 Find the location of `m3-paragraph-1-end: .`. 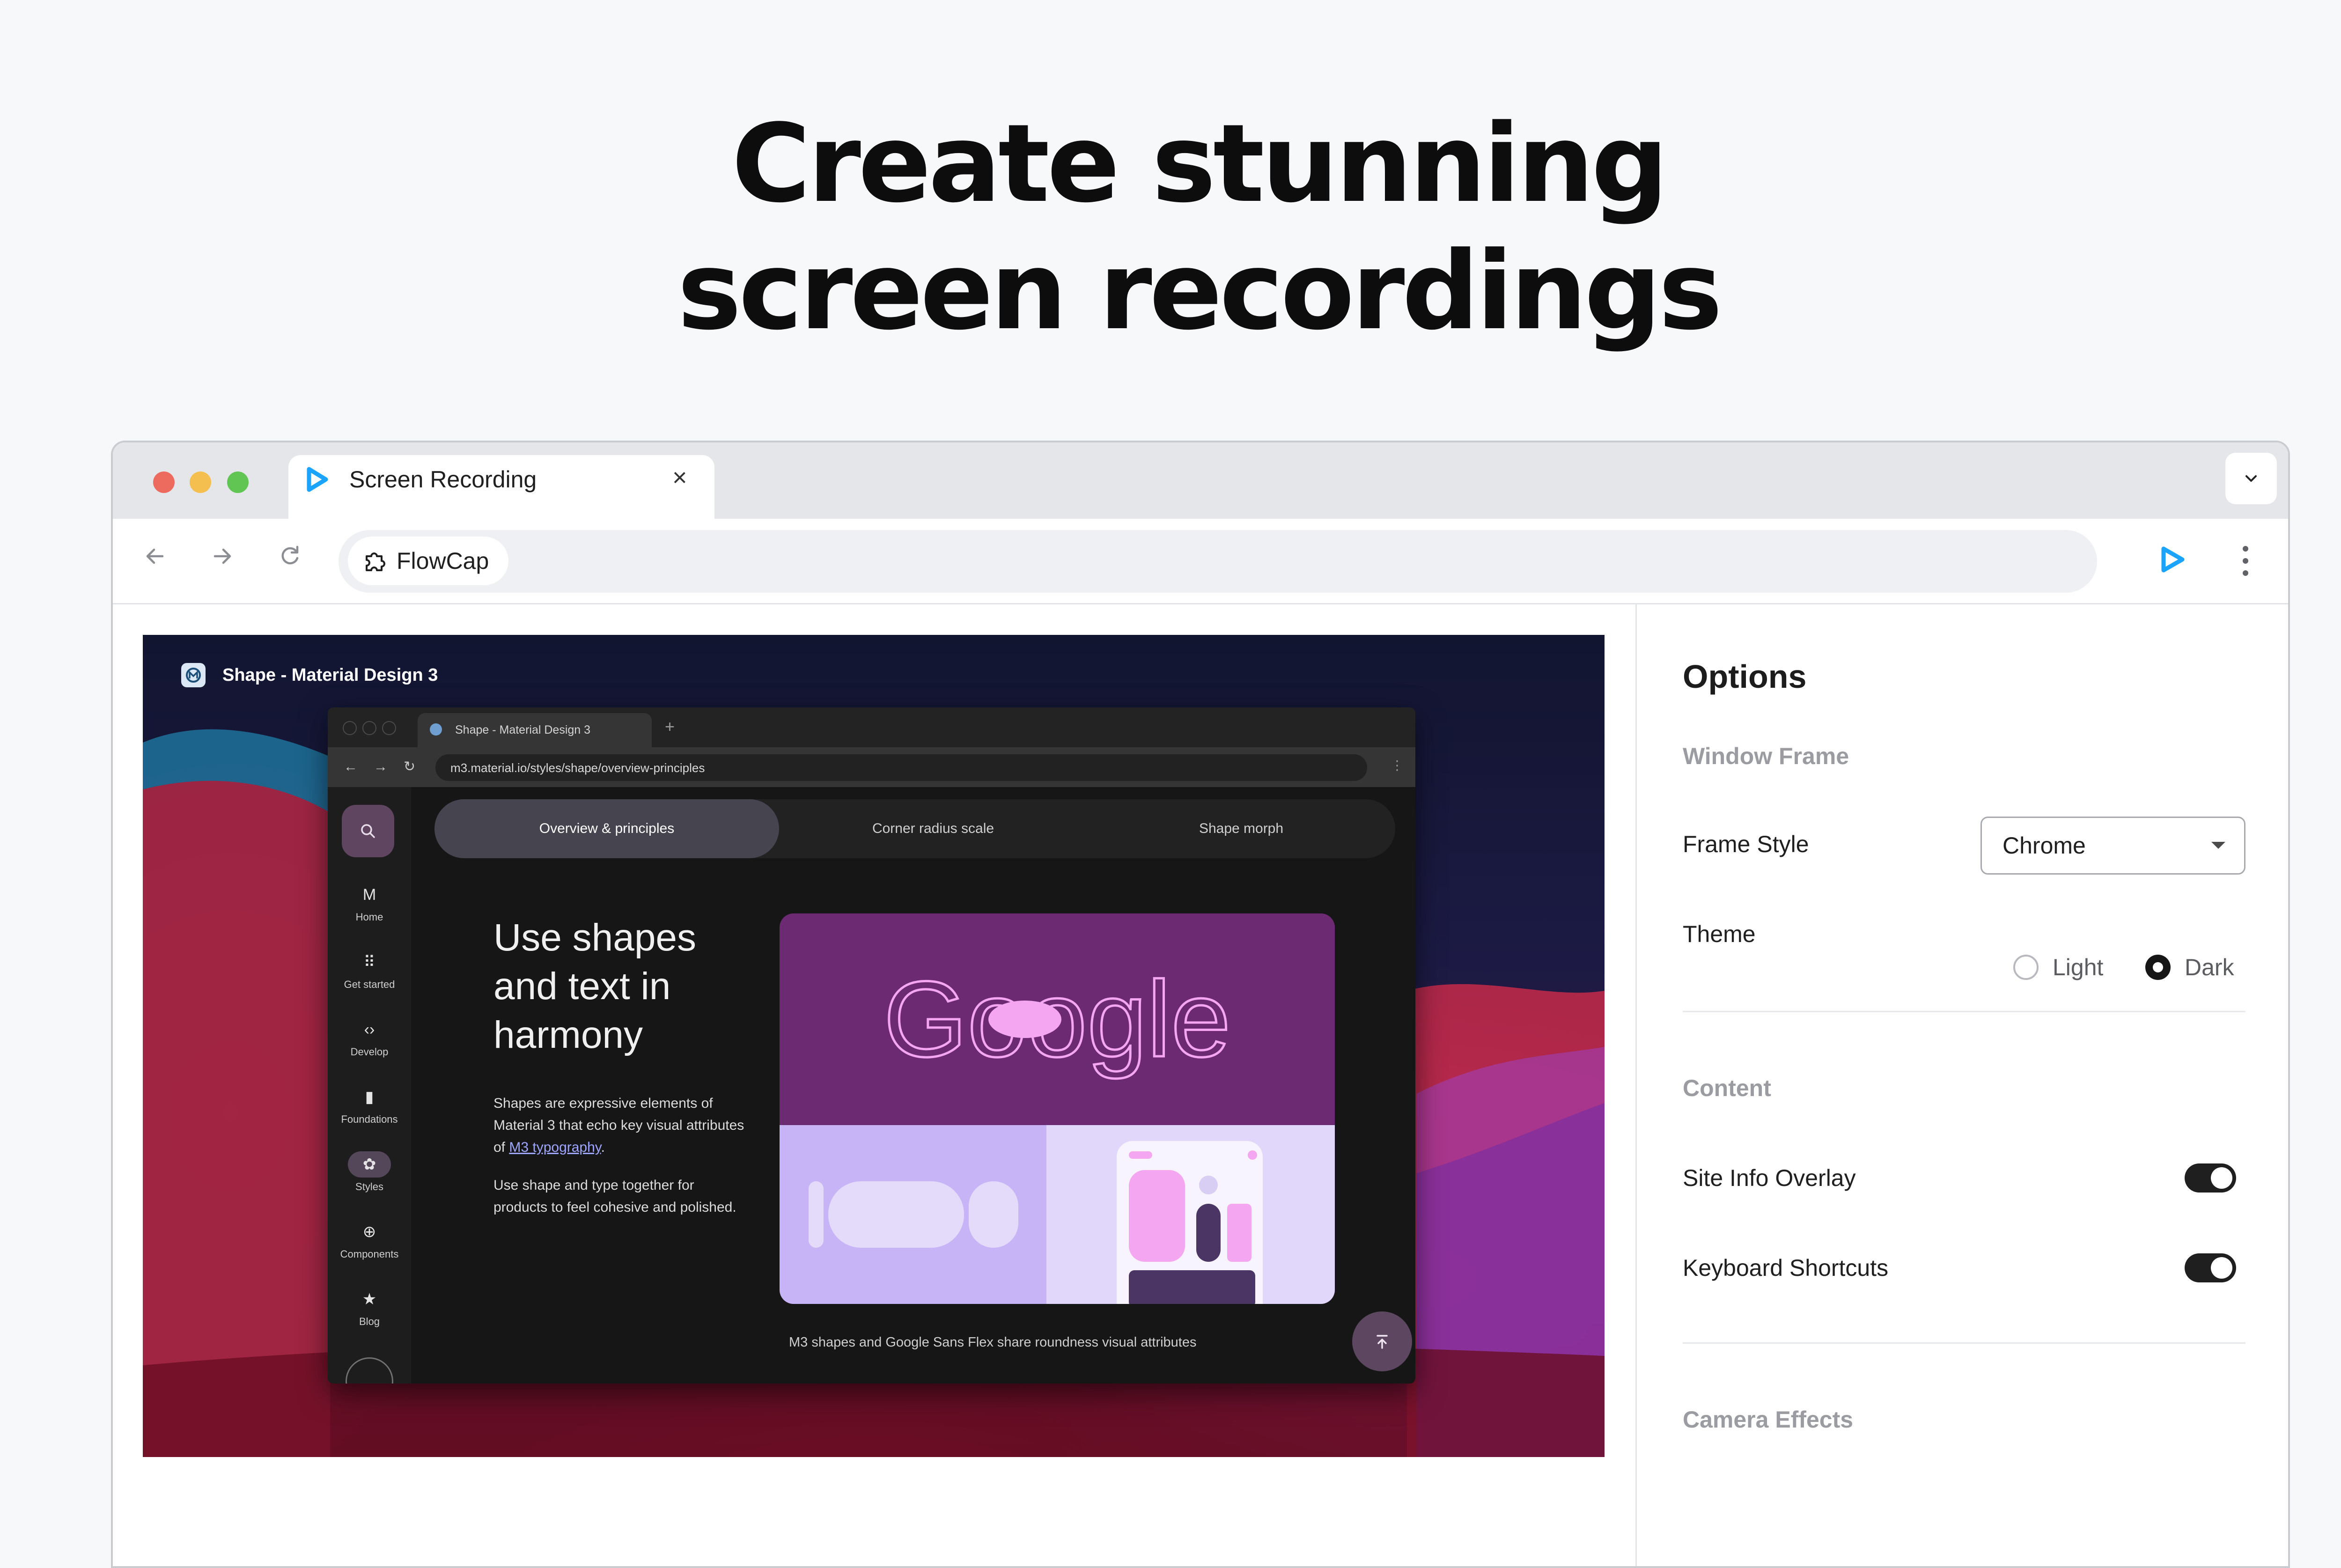

m3-paragraph-1-end: . is located at coordinates (603, 1148).